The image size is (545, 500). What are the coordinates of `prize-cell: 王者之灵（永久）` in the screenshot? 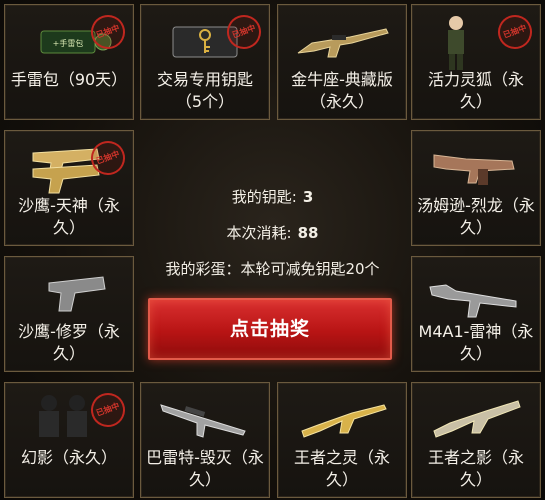 It's located at (342, 440).